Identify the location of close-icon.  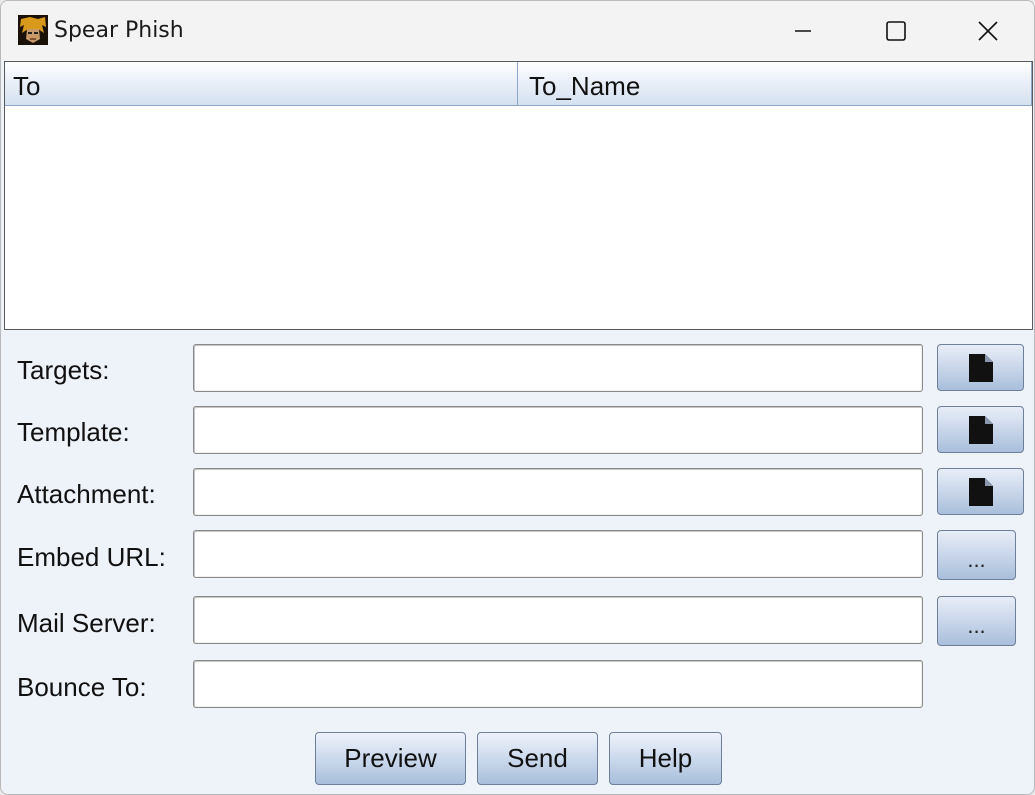
(988, 31).